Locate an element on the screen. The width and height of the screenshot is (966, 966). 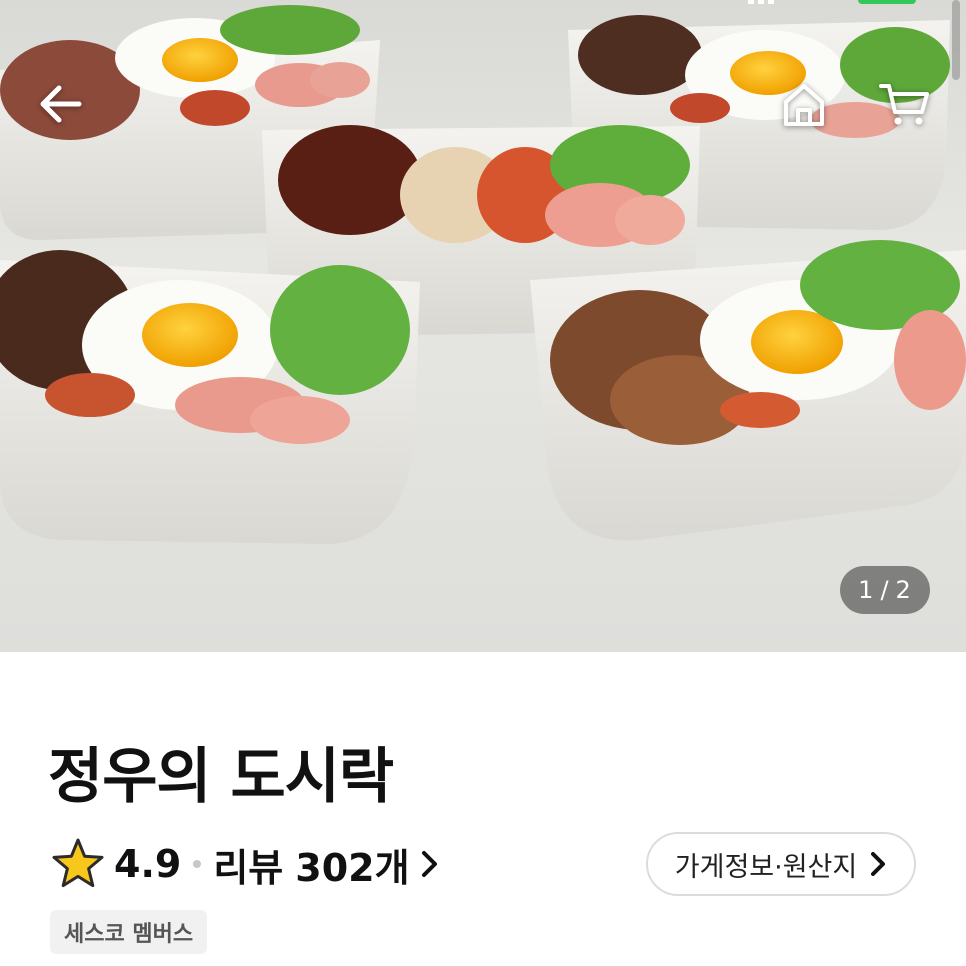
back-button is located at coordinates (60, 104).